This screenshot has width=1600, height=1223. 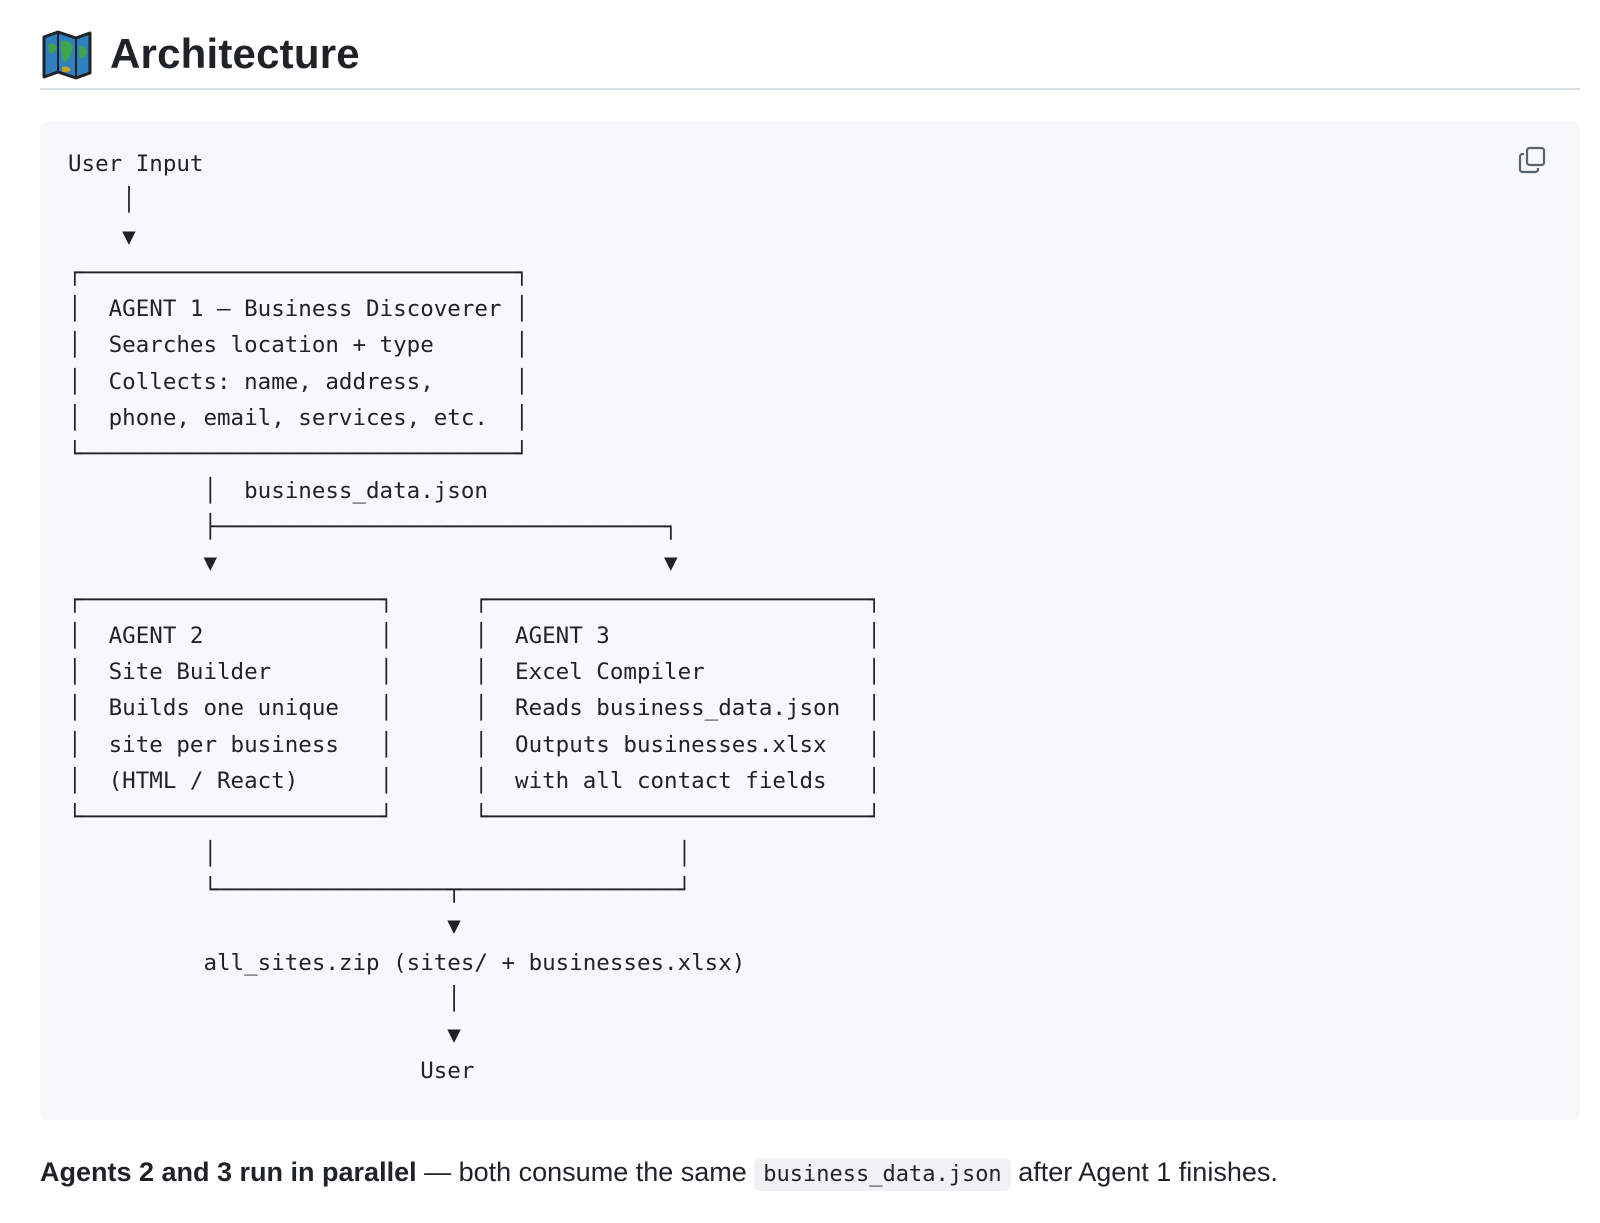 What do you see at coordinates (1144, 1172) in the screenshot?
I see `caption-text-after: after Agent 1 finishes.` at bounding box center [1144, 1172].